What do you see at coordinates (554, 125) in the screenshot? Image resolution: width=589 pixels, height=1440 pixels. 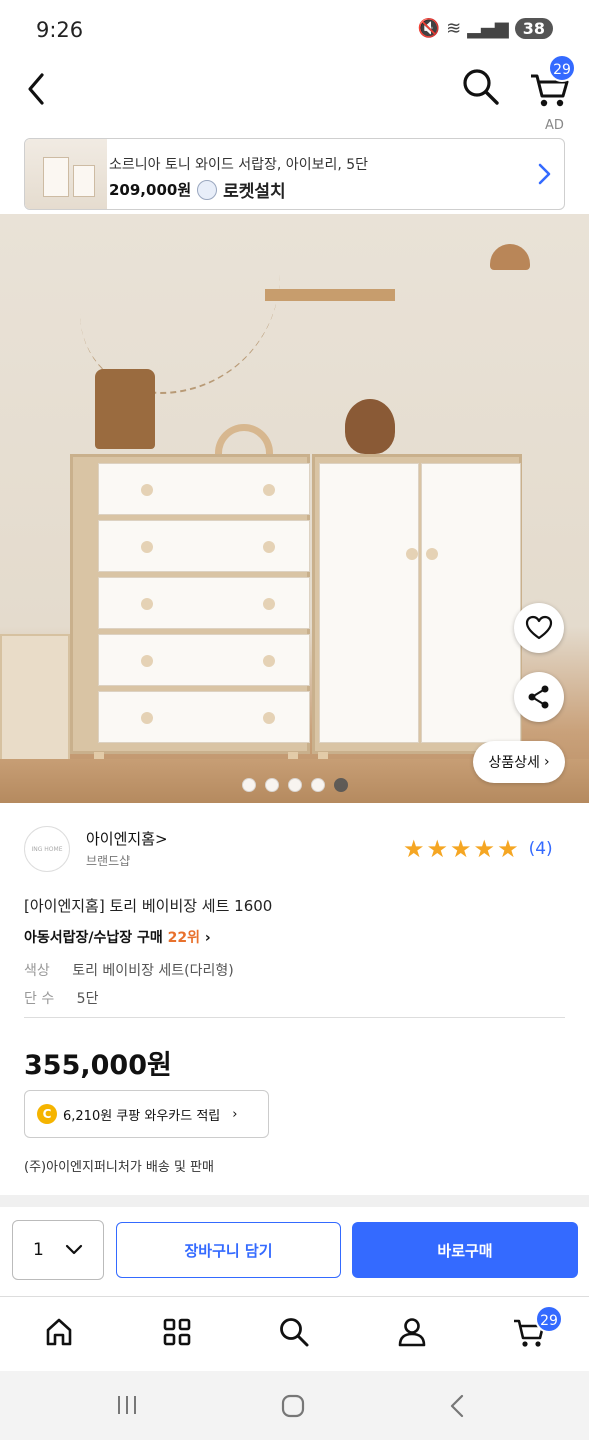 I see `ad-label: AD` at bounding box center [554, 125].